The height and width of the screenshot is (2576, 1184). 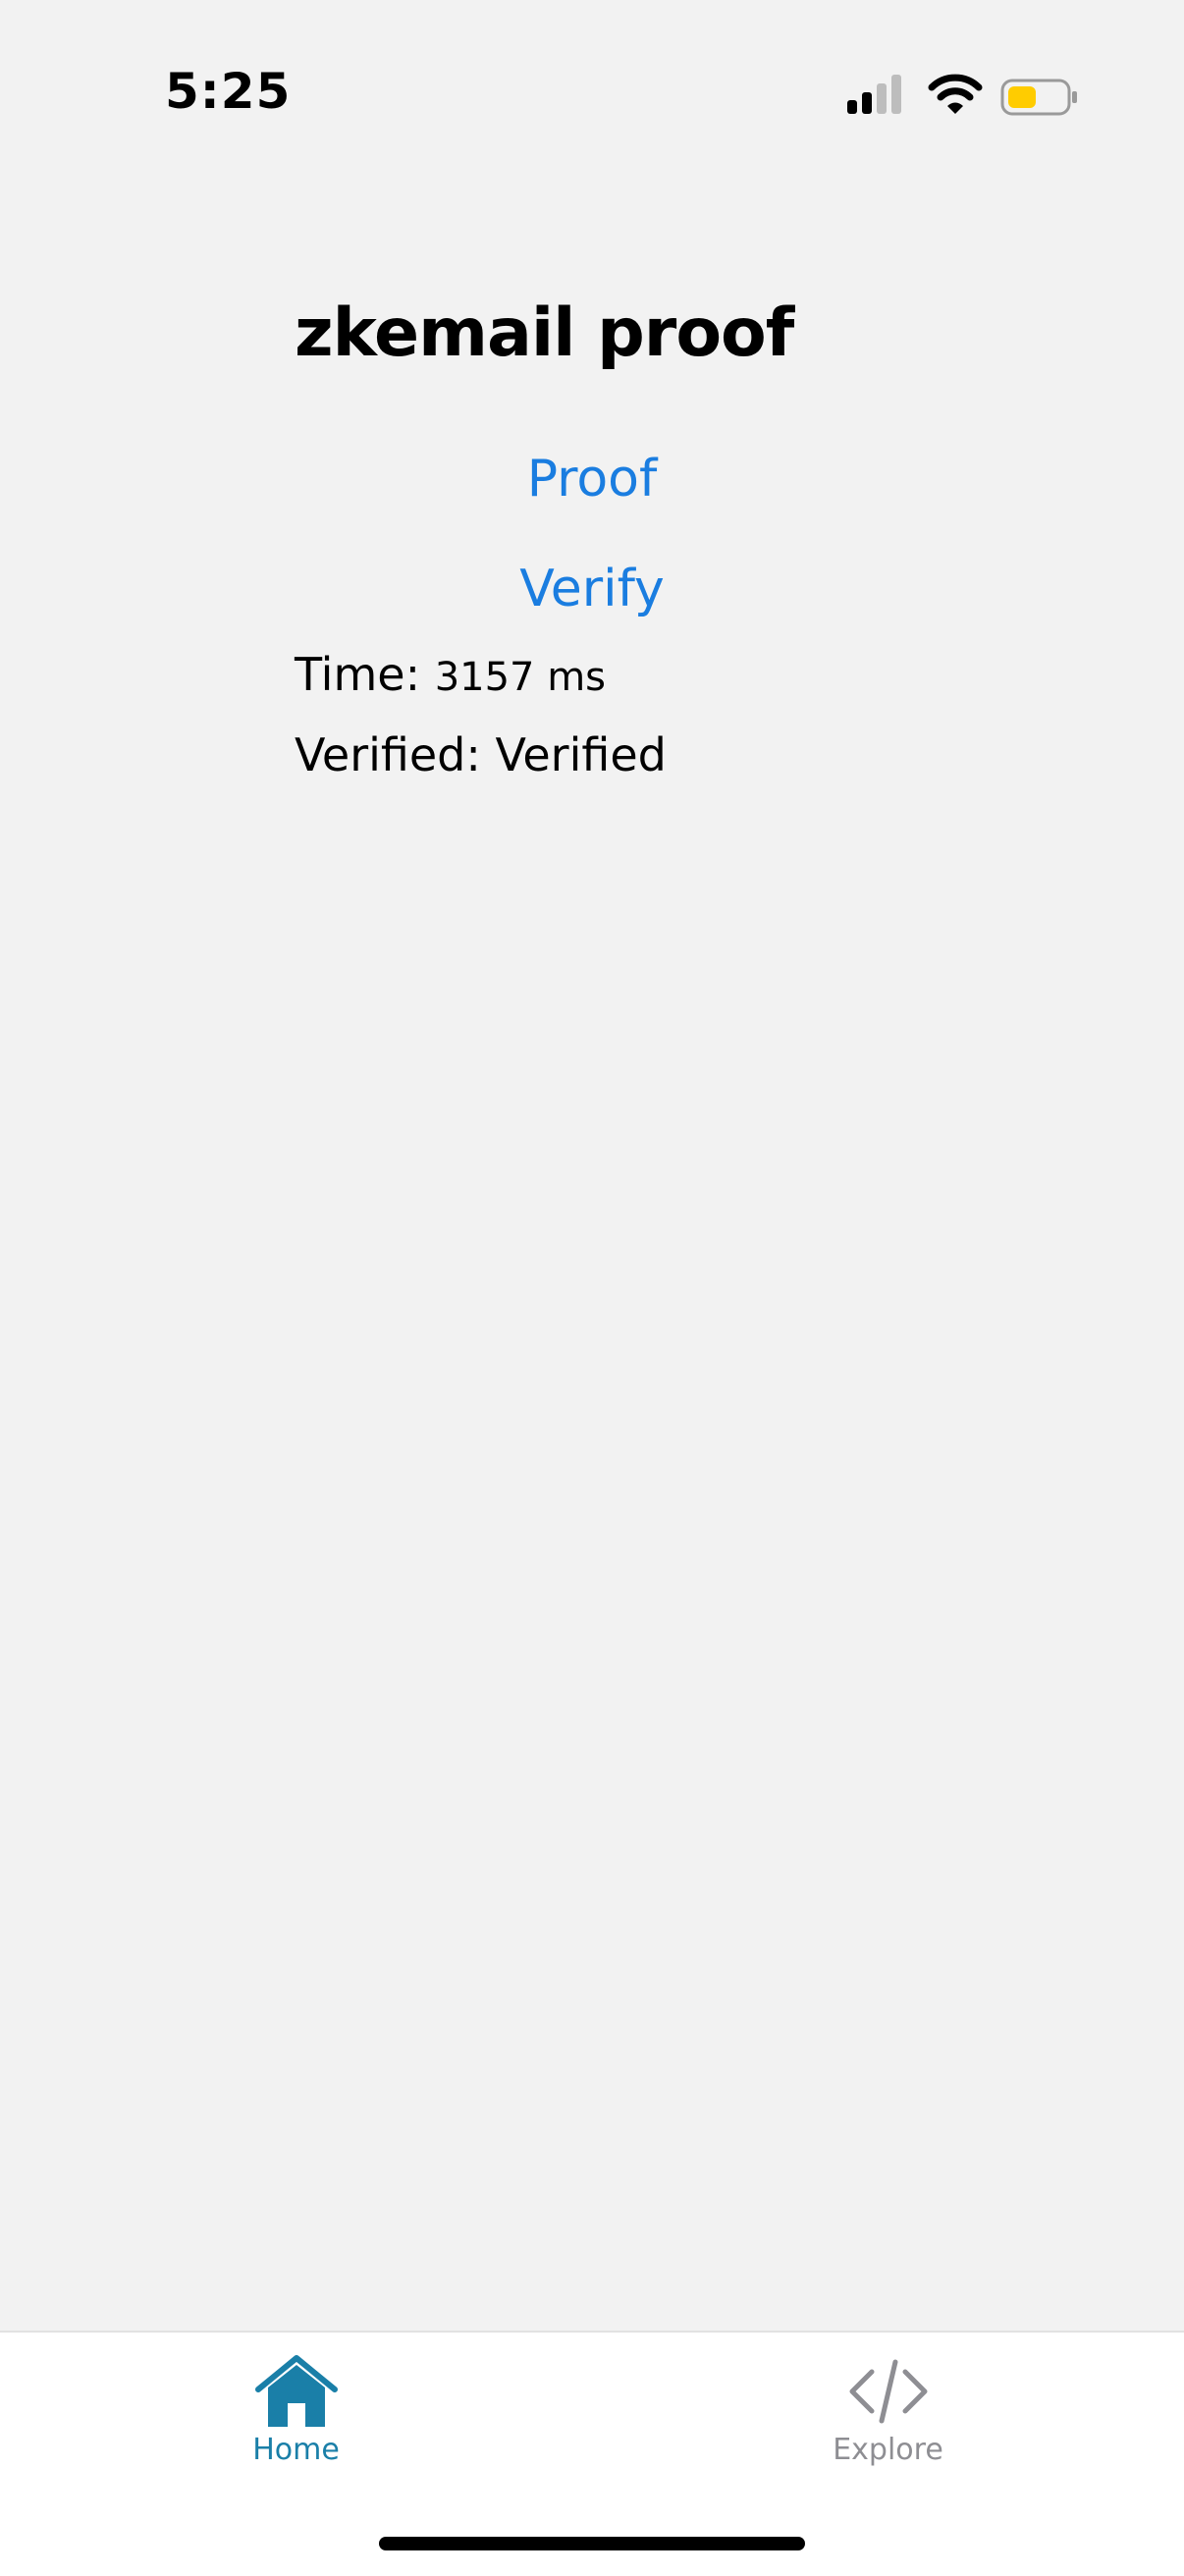 I want to click on battery-icon, so click(x=1038, y=97).